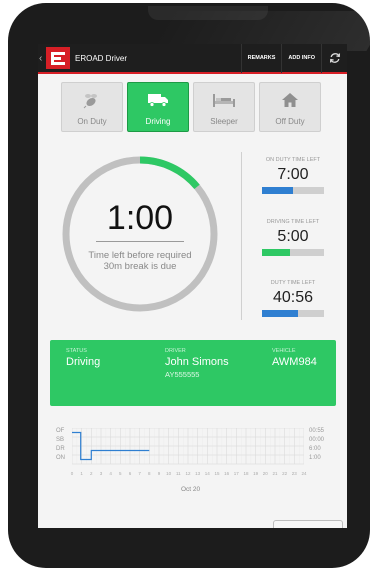 This screenshot has height=568, width=373. Describe the element at coordinates (101, 473) in the screenshot. I see `hour-tick-label: 3` at that location.